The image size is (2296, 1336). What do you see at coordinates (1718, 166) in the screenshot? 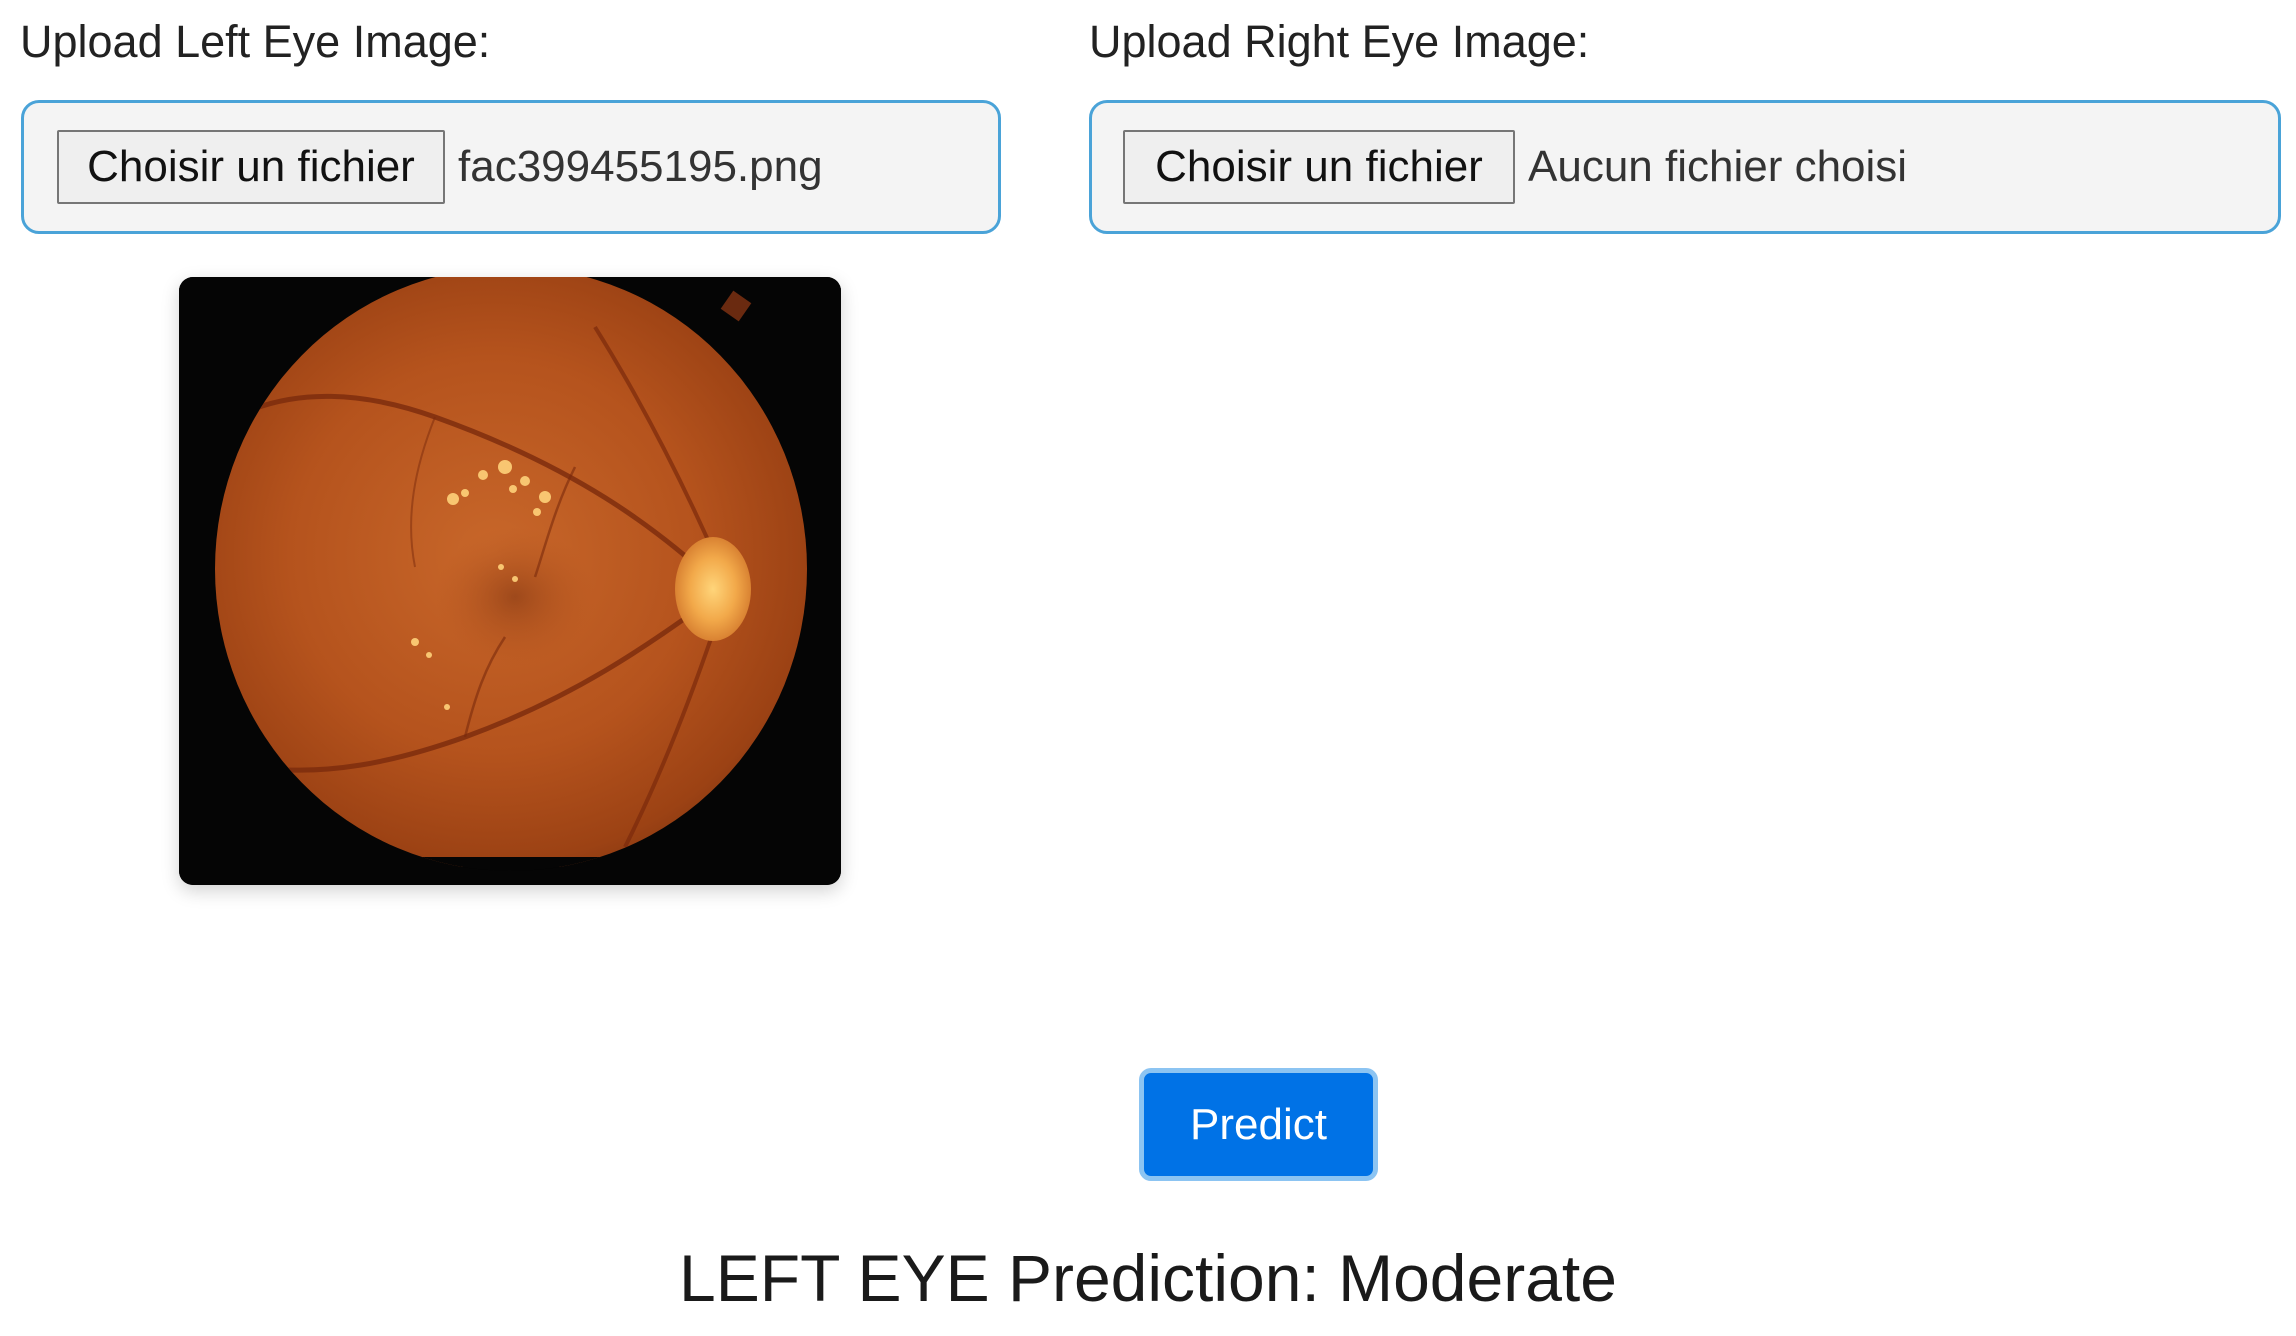
I see `right-eye-file-name: Aucun fichier choisi` at bounding box center [1718, 166].